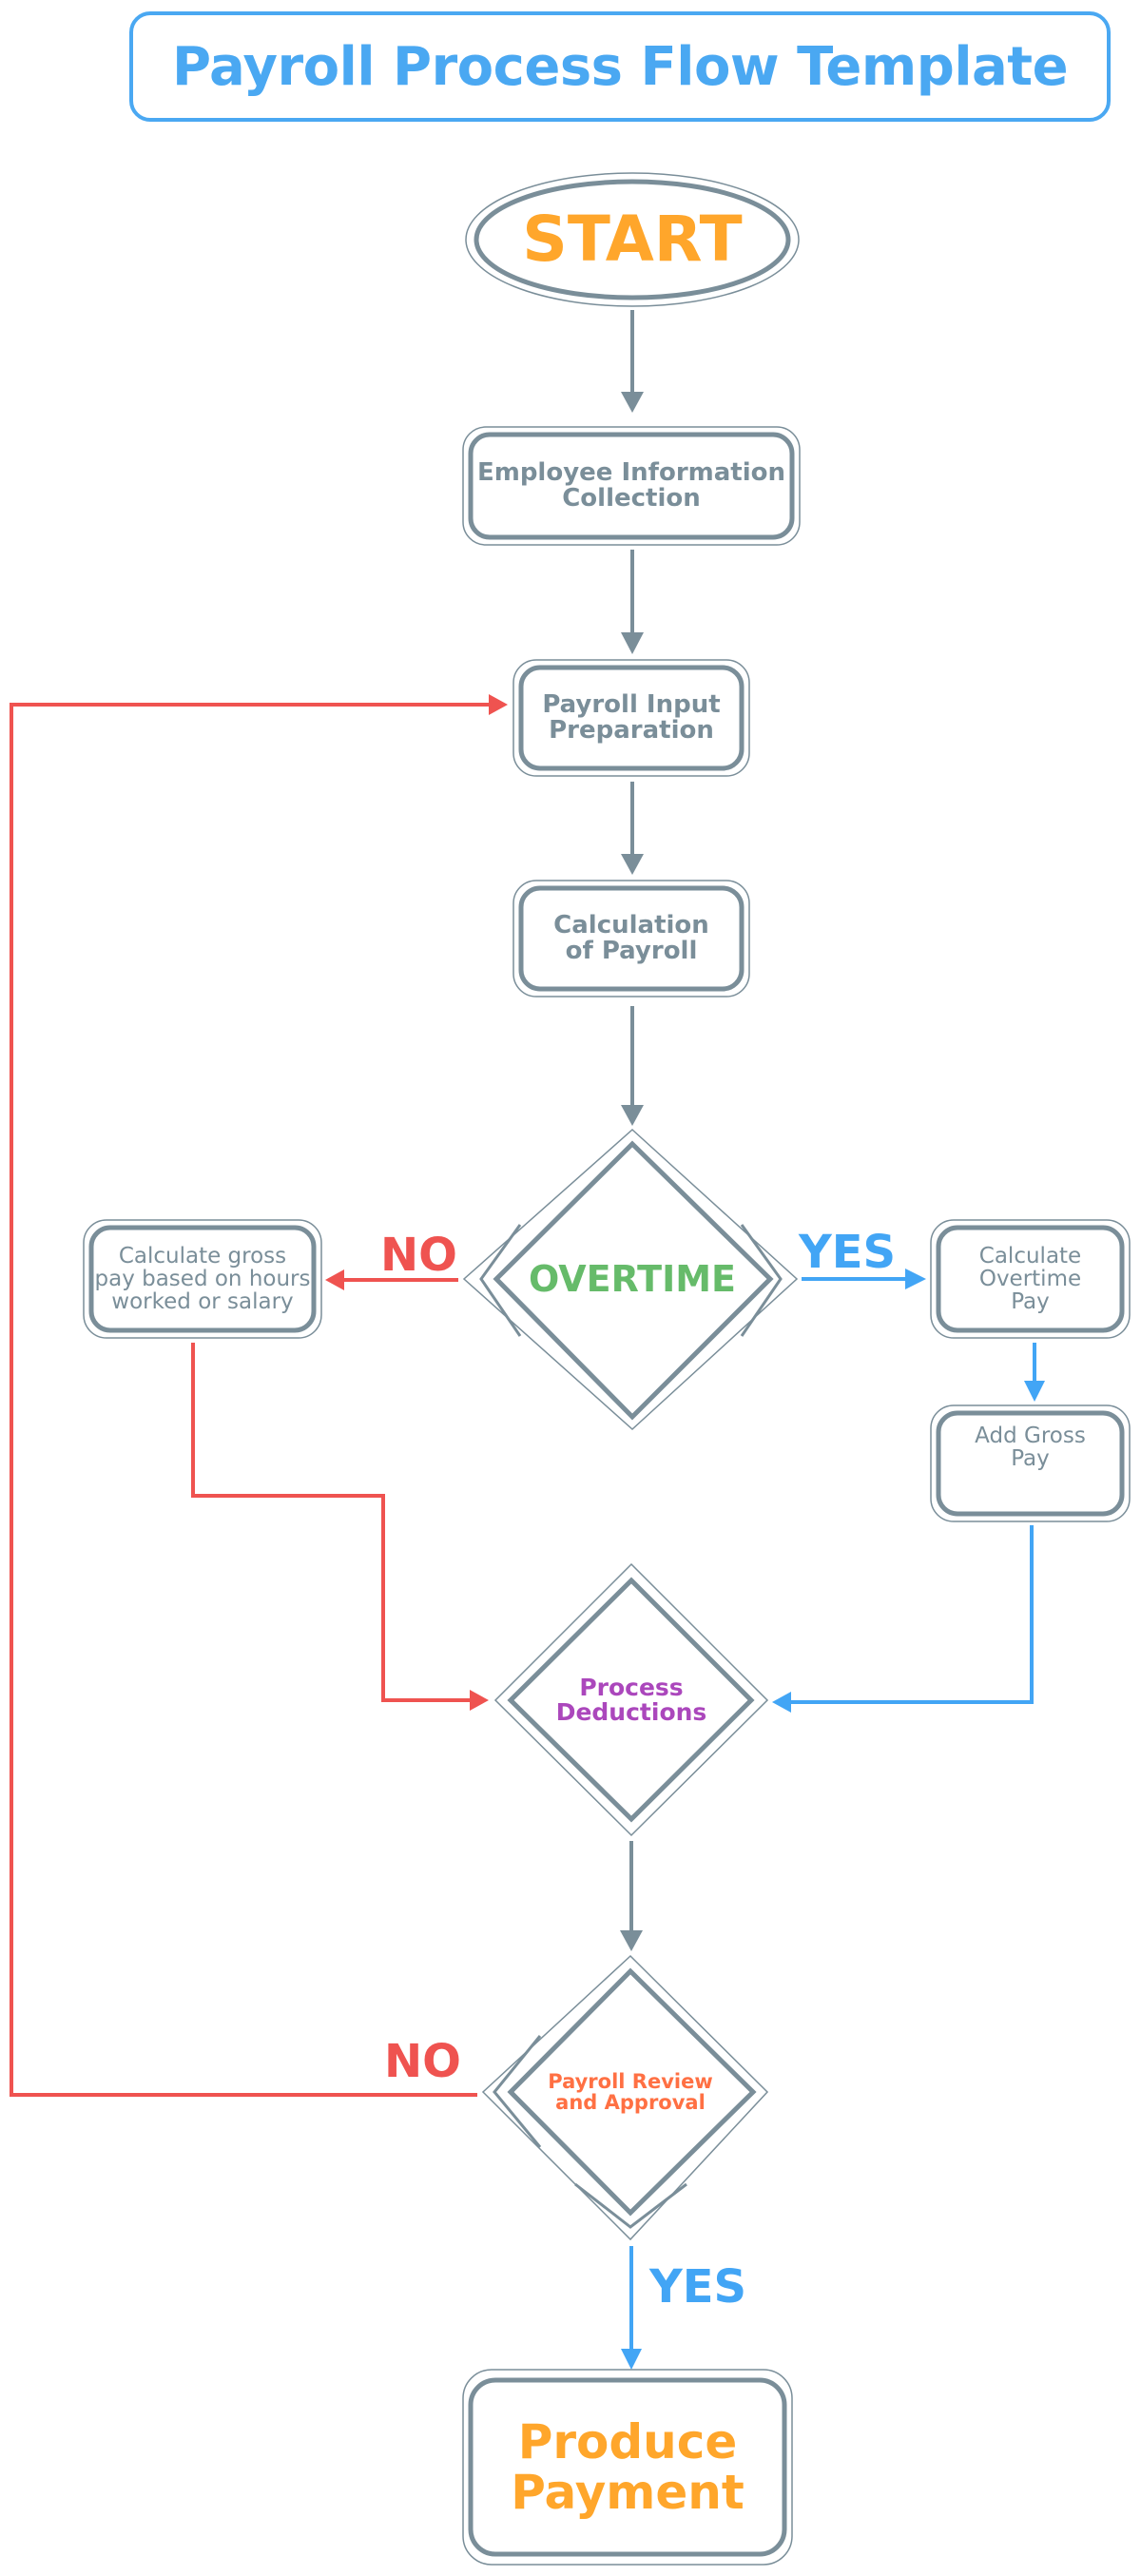 This screenshot has height=2576, width=1141. I want to click on connector-start-to-employee, so click(632, 361).